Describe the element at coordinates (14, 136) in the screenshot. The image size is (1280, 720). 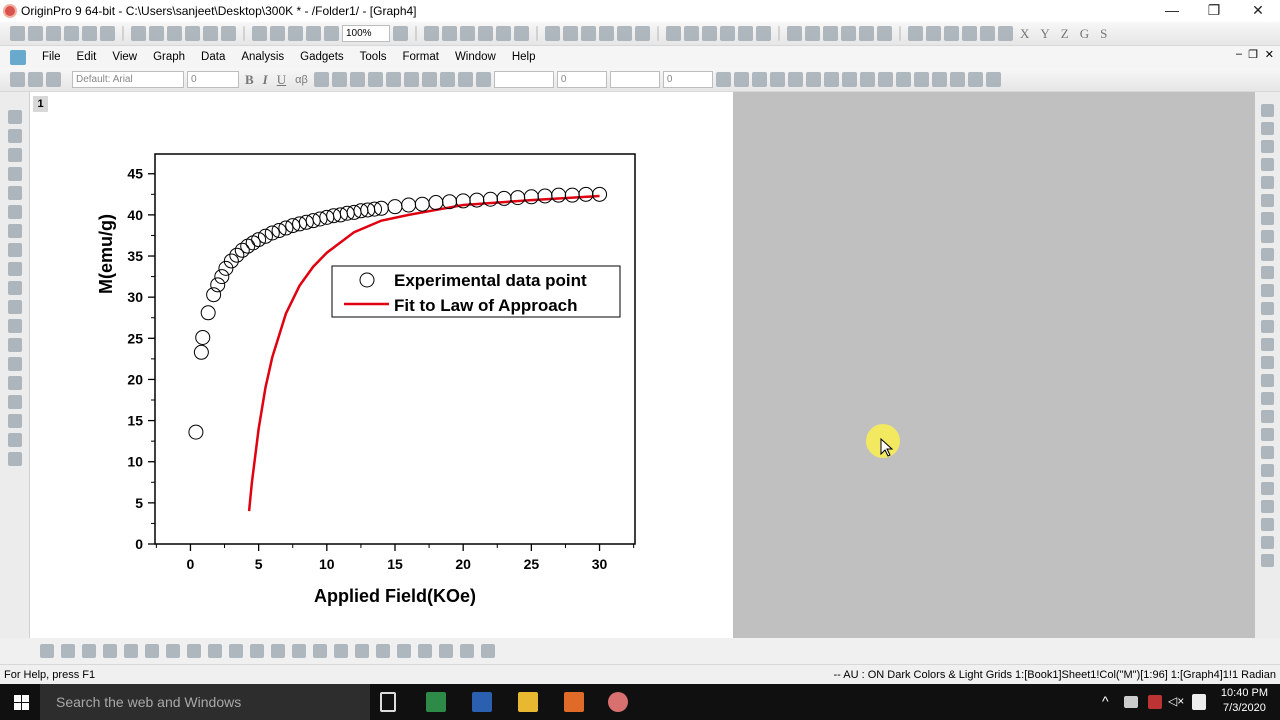
I see `zoom-in-tool-icon` at that location.